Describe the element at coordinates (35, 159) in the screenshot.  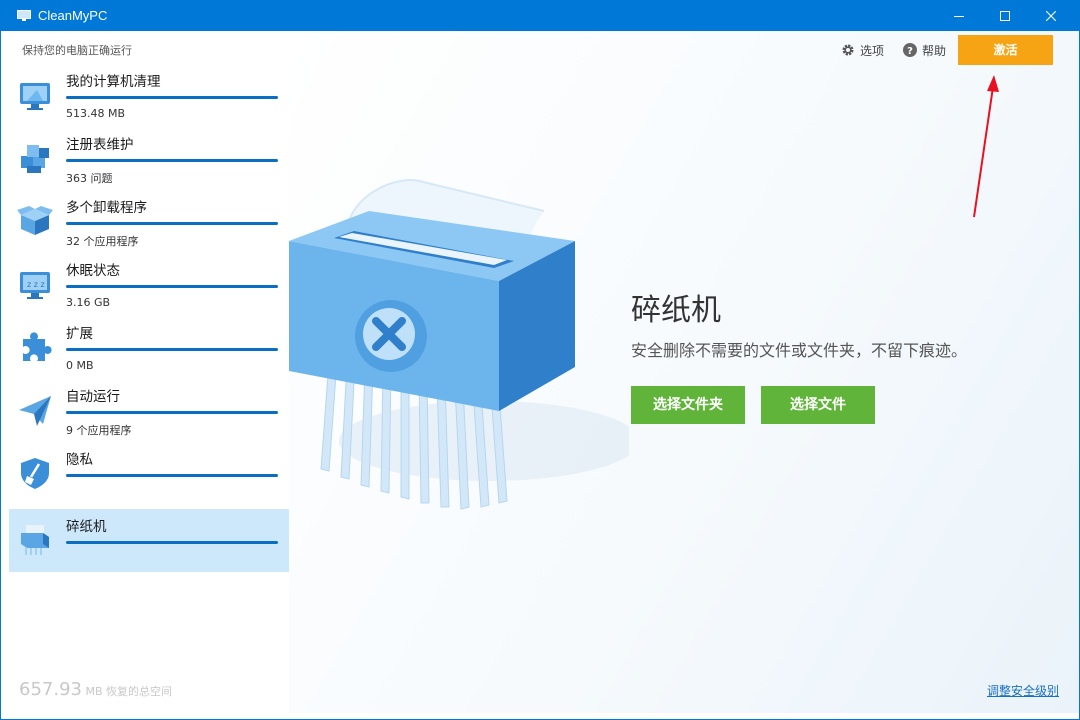
I see `registry-cubes-icon` at that location.